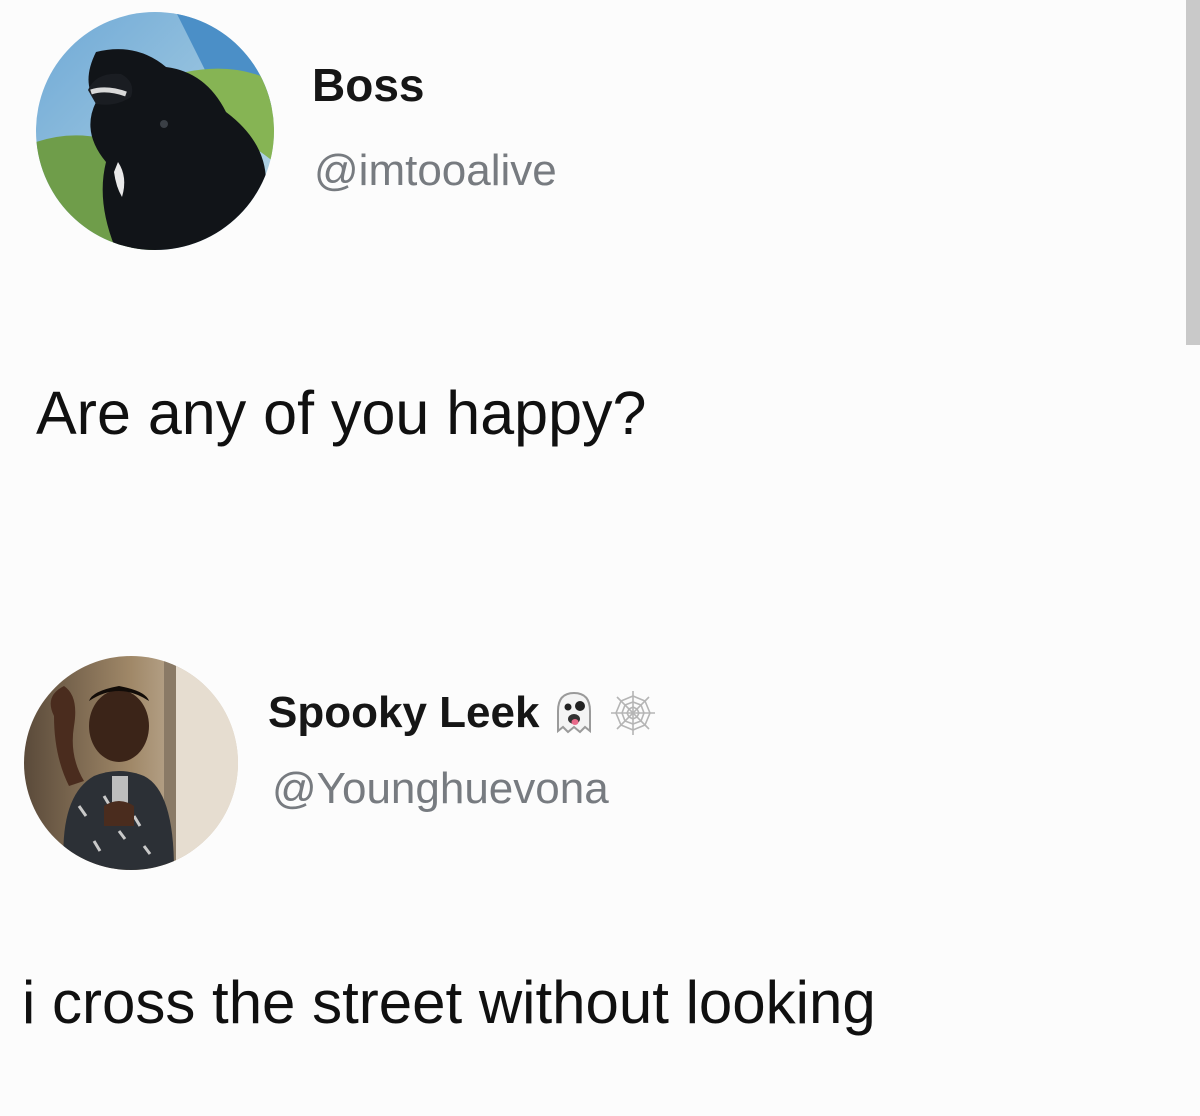 This screenshot has width=1200, height=1116. I want to click on tweet-text: i cross the street without looking, so click(449, 1002).